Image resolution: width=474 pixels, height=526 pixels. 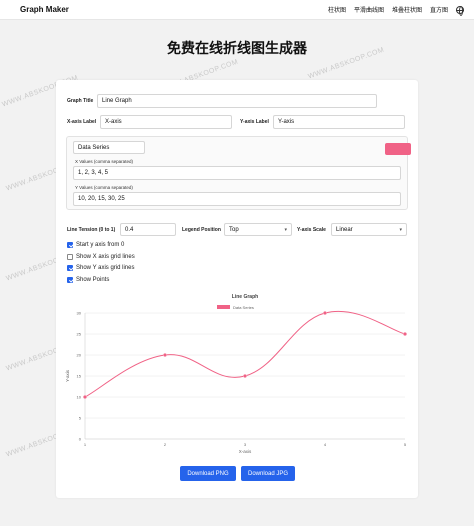 I want to click on legend-position-select: Top ▾, so click(x=258, y=229).